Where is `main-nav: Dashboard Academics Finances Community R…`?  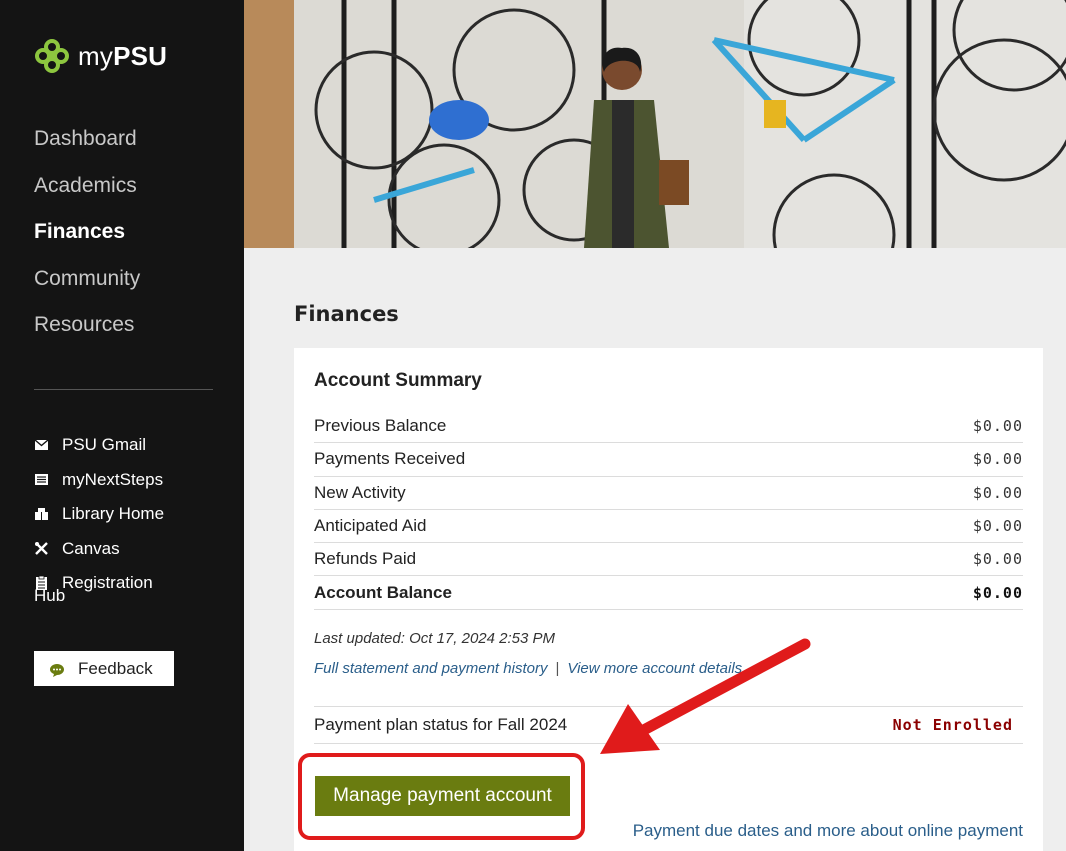 main-nav: Dashboard Academics Finances Community R… is located at coordinates (87, 240).